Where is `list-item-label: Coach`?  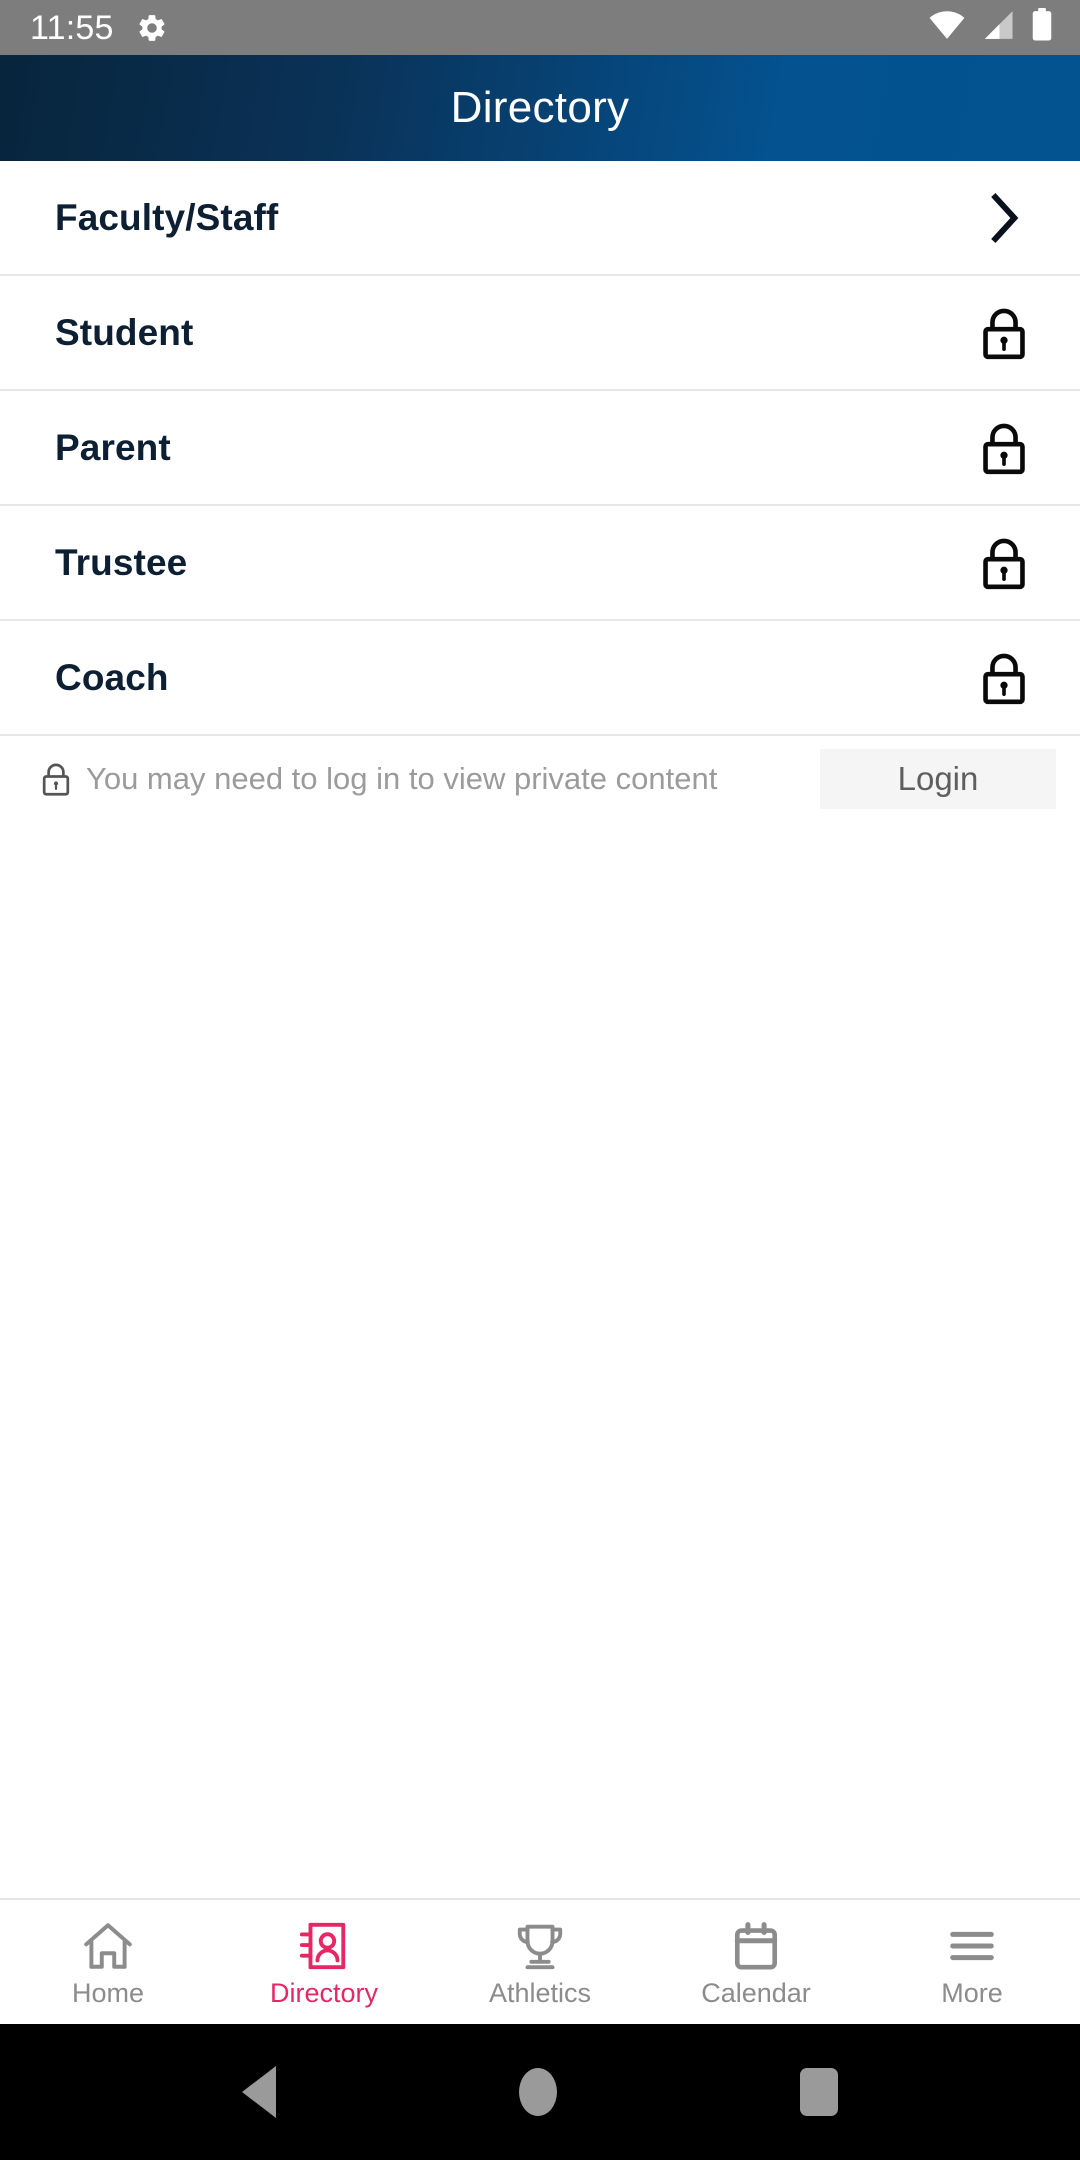 list-item-label: Coach is located at coordinates (112, 677).